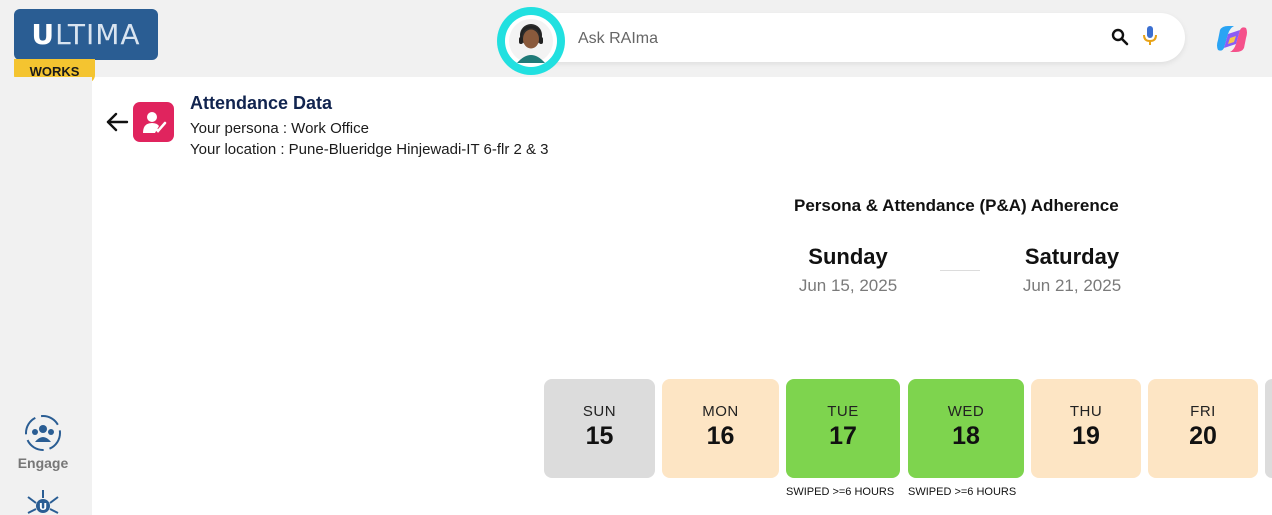  I want to click on back-arrow-icon, so click(117, 122).